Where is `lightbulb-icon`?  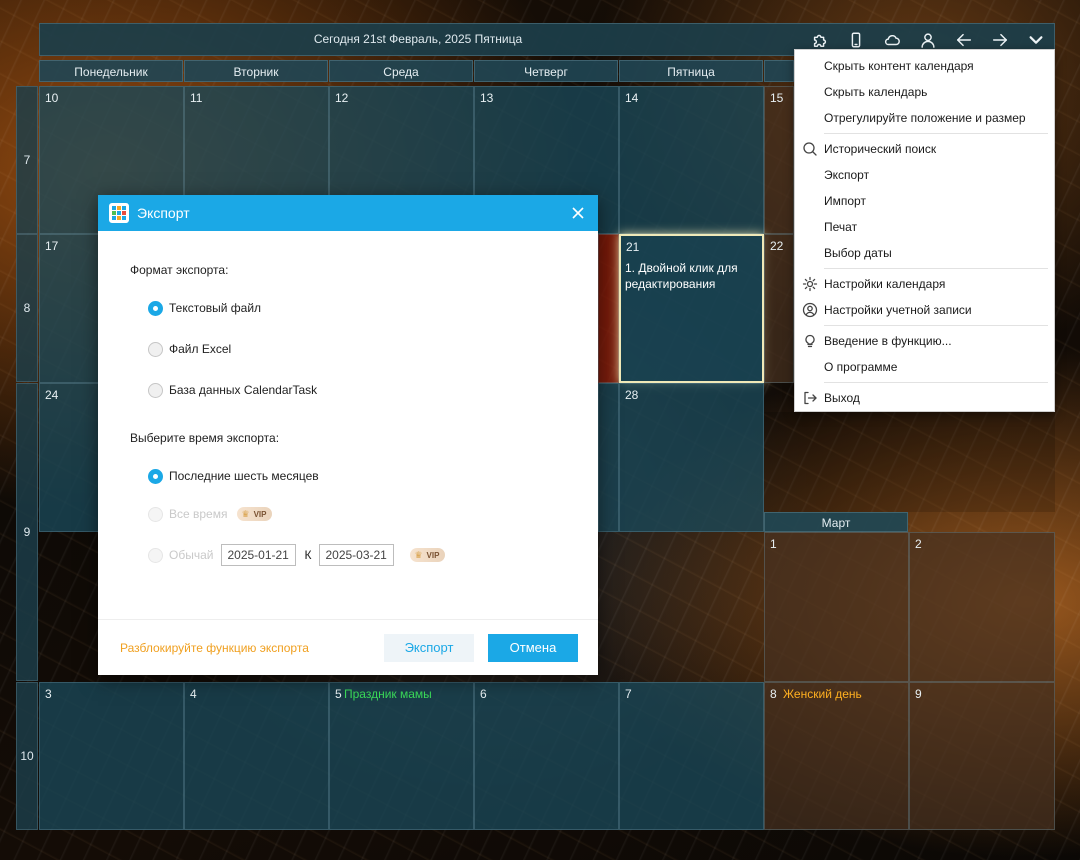 lightbulb-icon is located at coordinates (810, 341).